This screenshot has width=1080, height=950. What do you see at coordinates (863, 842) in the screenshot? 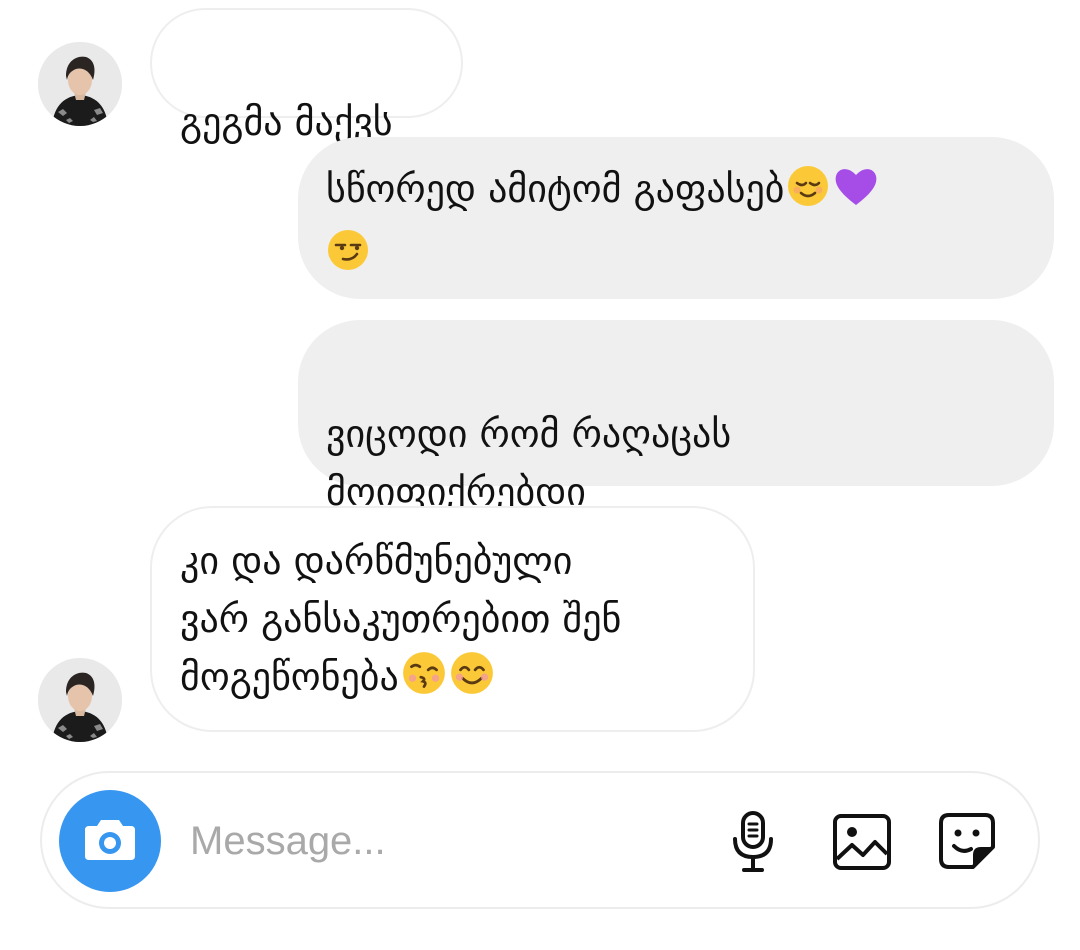
I see `image-icon` at bounding box center [863, 842].